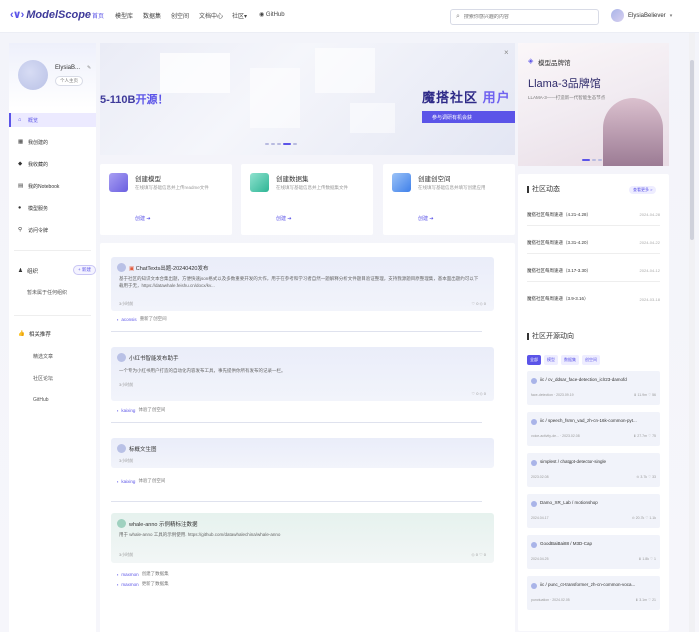 Image resolution: width=699 pixels, height=642 pixels. I want to click on search-box: ⌕, so click(524, 17).